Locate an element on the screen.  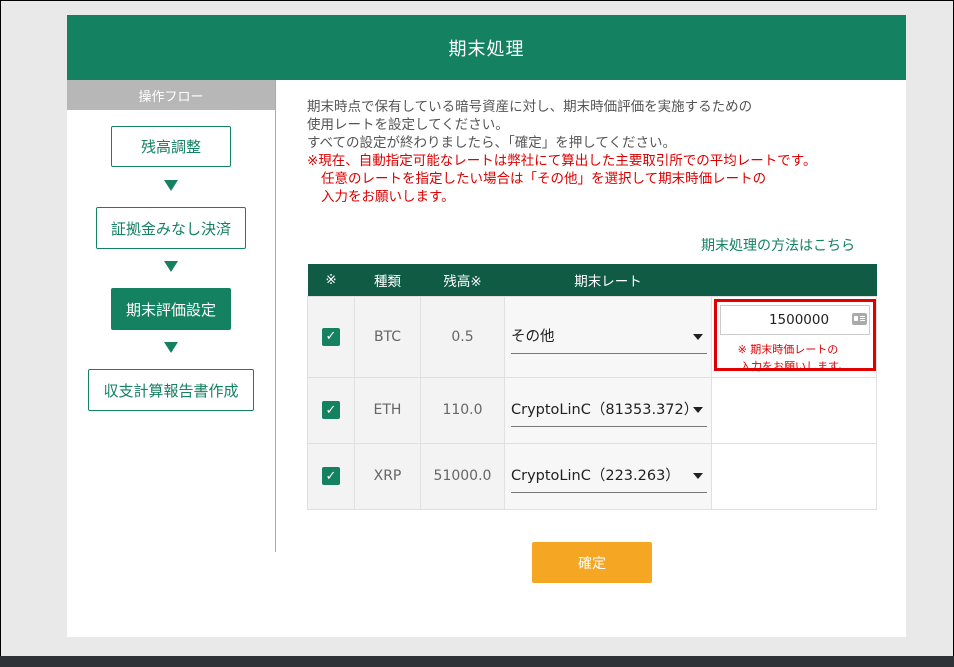
table-row: ✓ XRP 51000.0 CryptoLinC（223.263） is located at coordinates (592, 476).